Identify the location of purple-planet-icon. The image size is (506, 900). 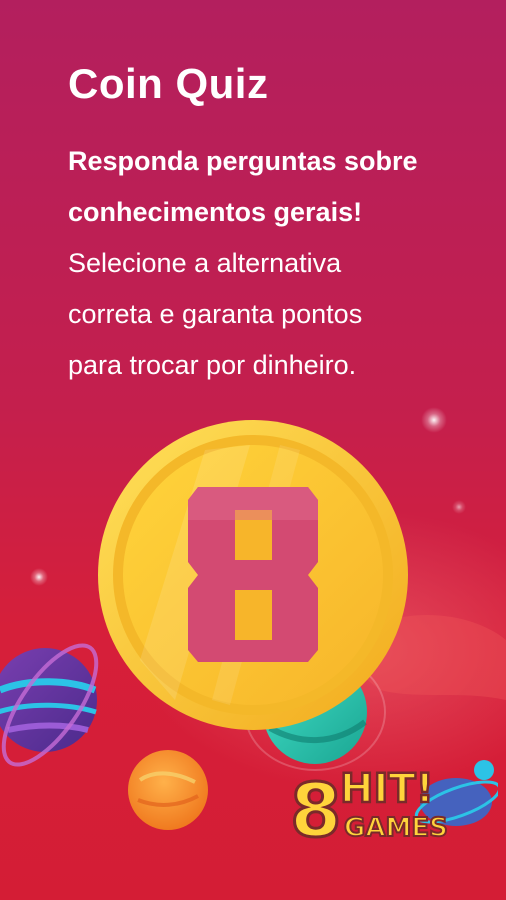
(49, 705).